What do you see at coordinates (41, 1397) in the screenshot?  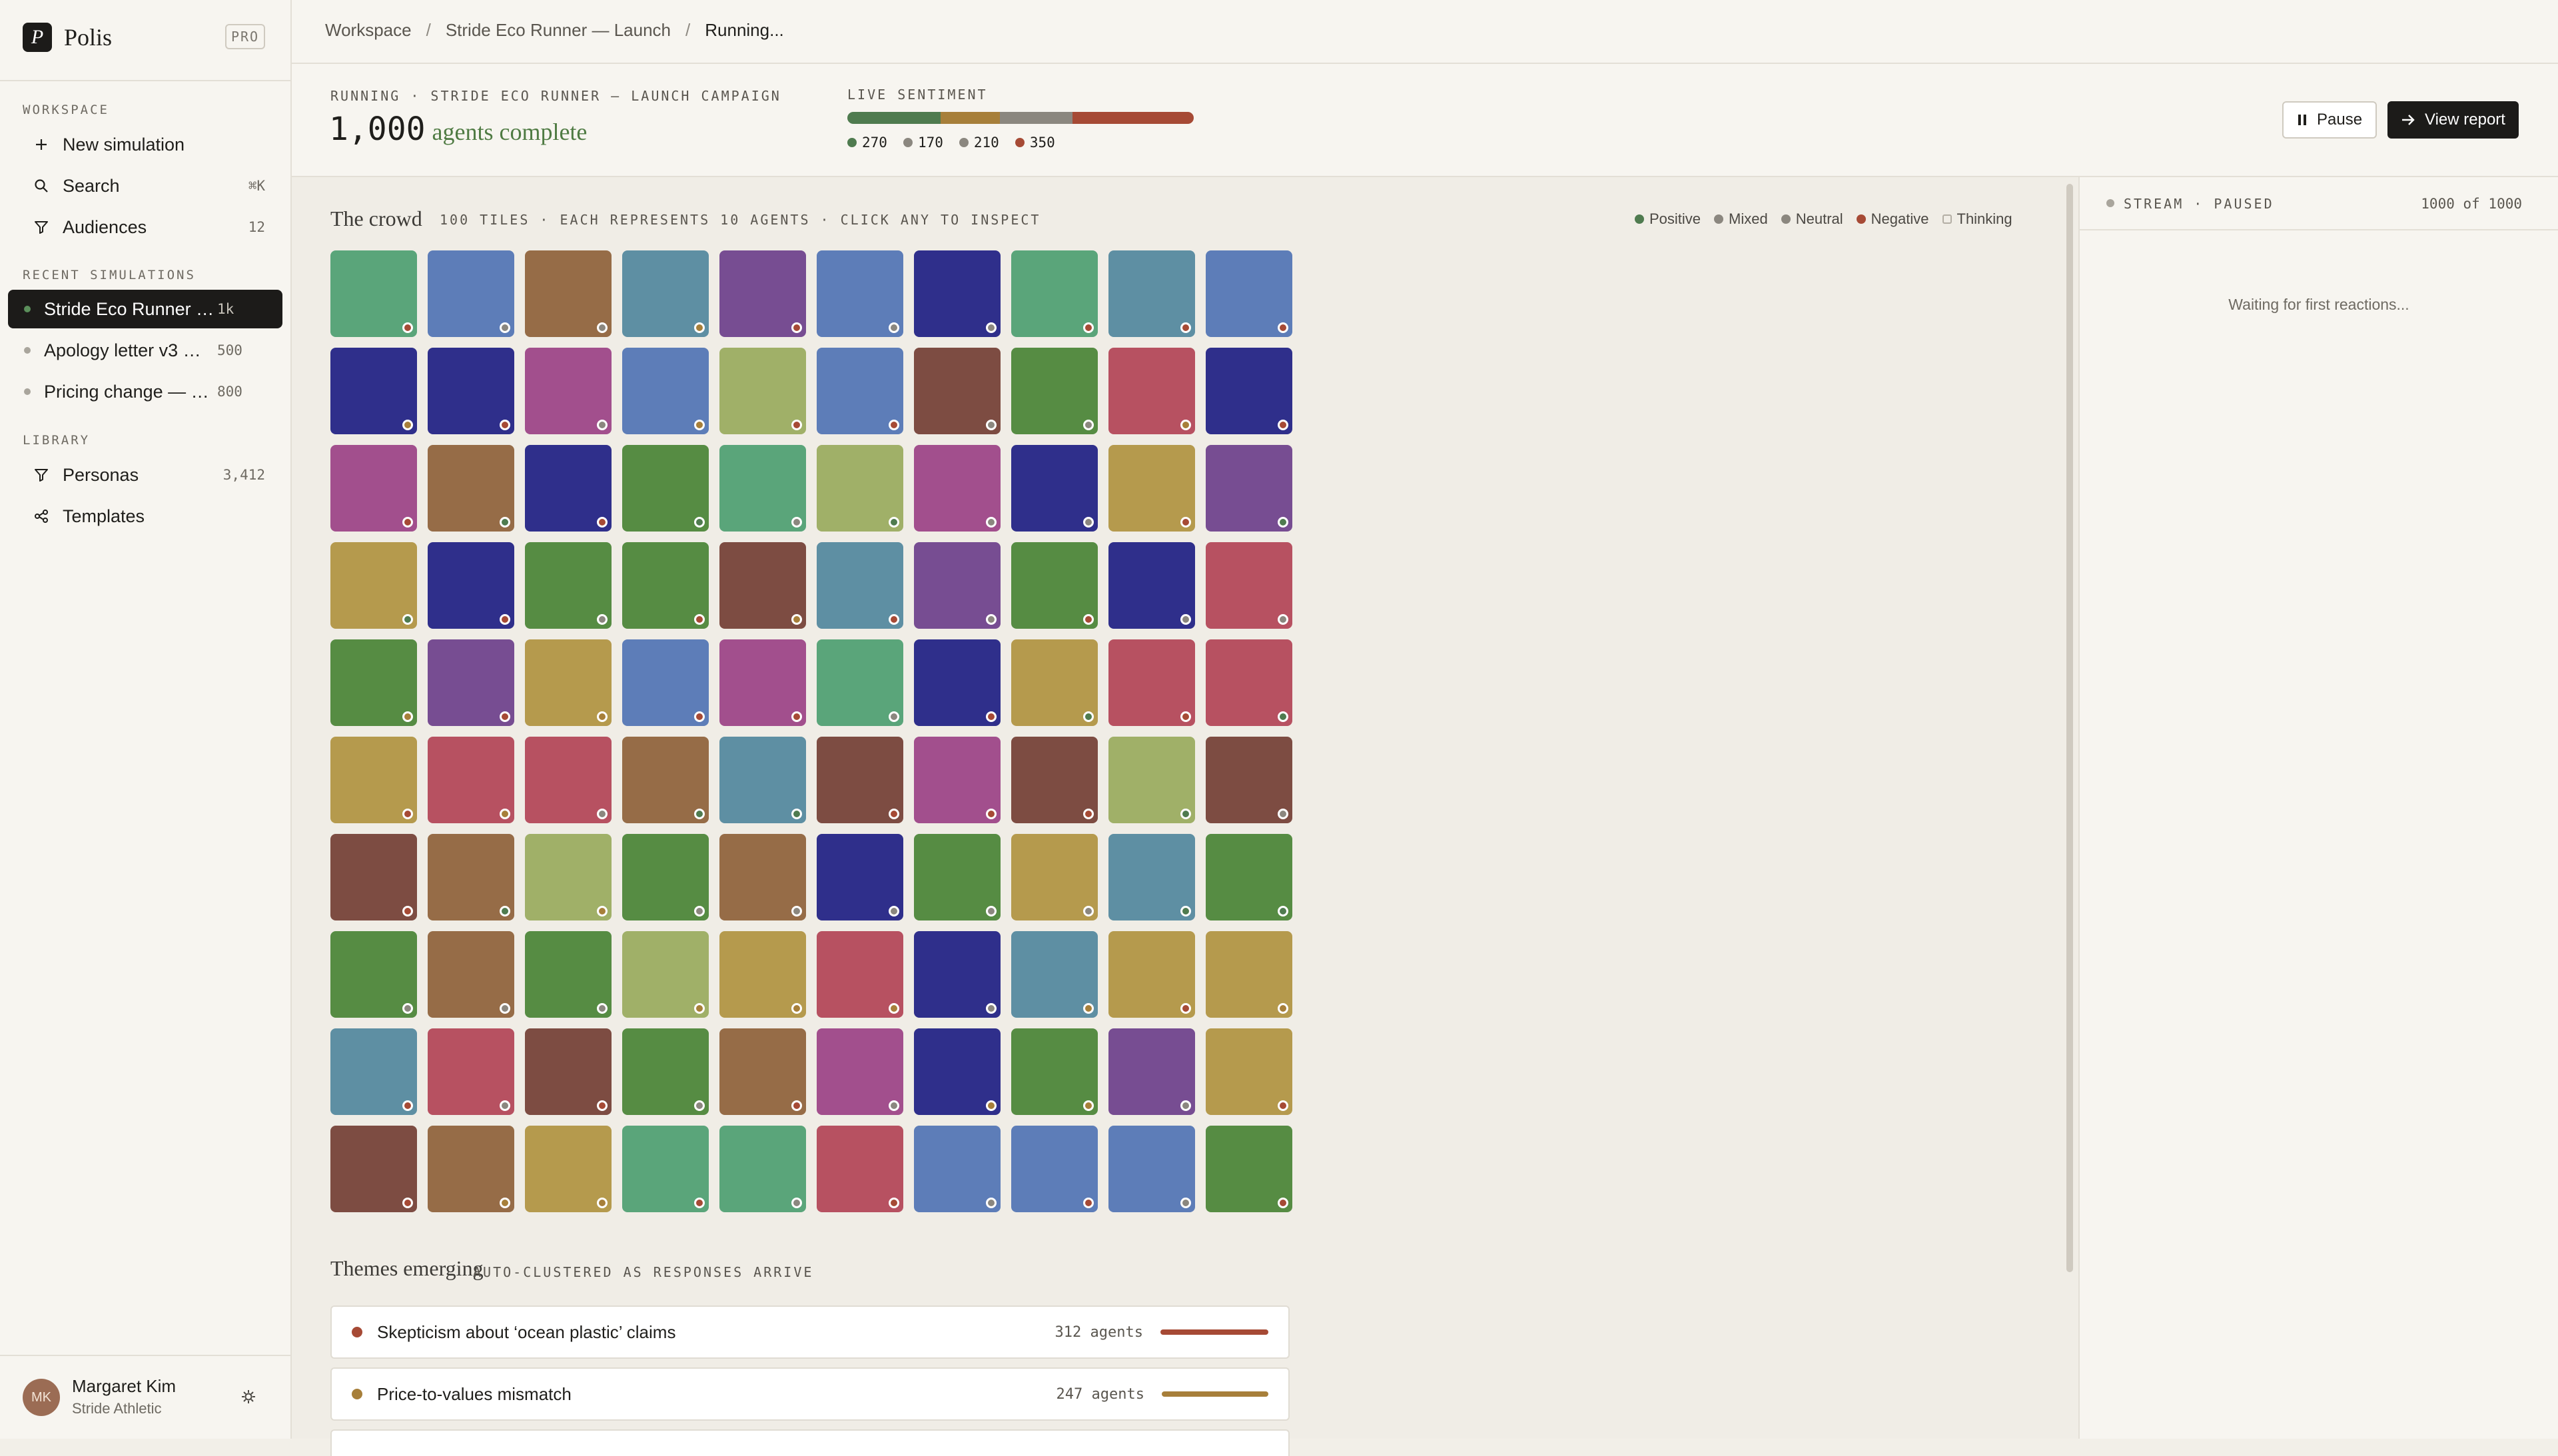 I see `avatar: MK` at bounding box center [41, 1397].